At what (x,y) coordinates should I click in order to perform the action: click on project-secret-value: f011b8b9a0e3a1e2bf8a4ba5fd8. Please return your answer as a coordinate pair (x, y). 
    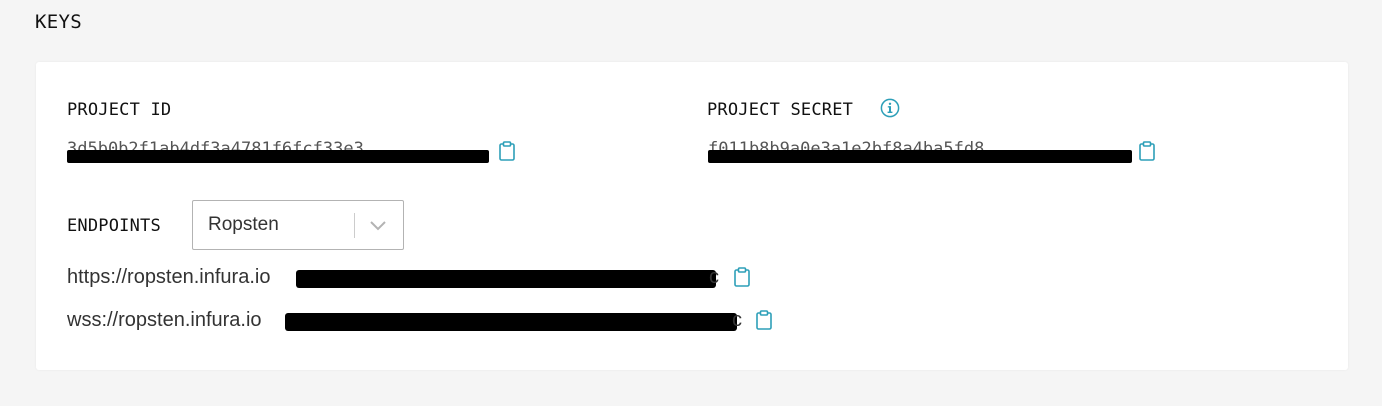
    Looking at the image, I should click on (920, 152).